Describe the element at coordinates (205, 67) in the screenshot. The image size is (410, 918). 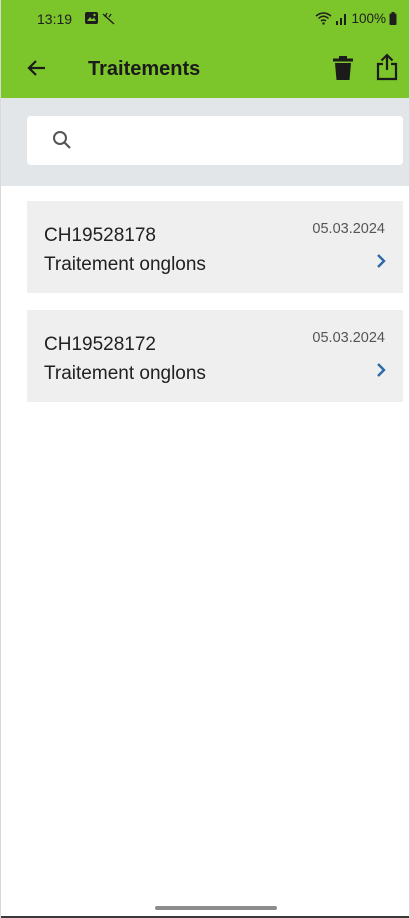
I see `toolbar: Traitements` at that location.